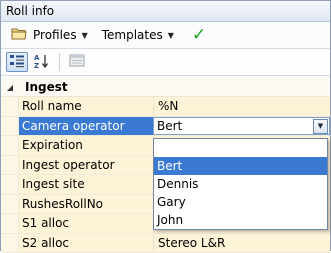 This screenshot has height=253, width=331. Describe the element at coordinates (55, 35) in the screenshot. I see `profiles-label: Profiles` at that location.